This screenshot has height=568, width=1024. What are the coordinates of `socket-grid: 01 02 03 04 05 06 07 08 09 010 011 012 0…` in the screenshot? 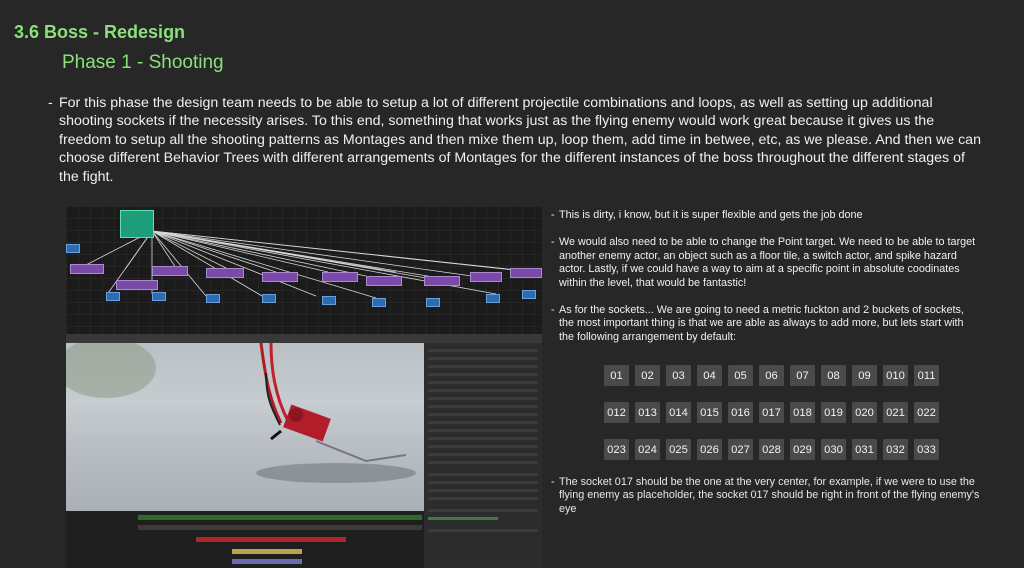 It's located at (771, 420).